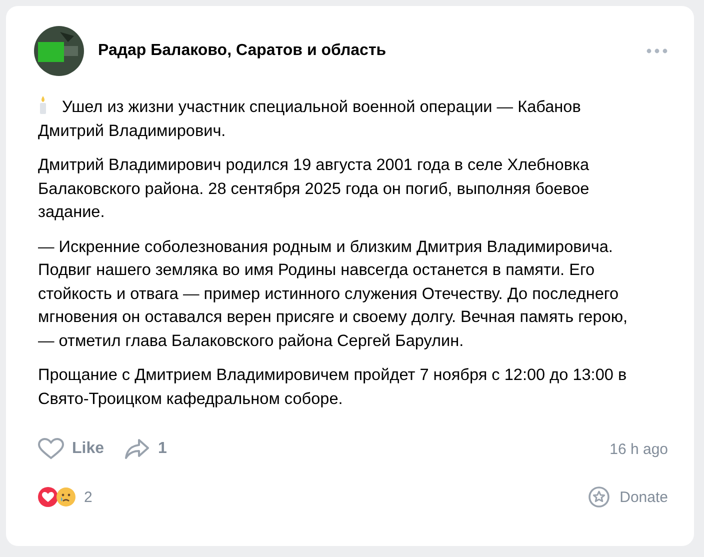 The height and width of the screenshot is (557, 704). What do you see at coordinates (639, 449) in the screenshot?
I see `post-time: 16 h ago` at bounding box center [639, 449].